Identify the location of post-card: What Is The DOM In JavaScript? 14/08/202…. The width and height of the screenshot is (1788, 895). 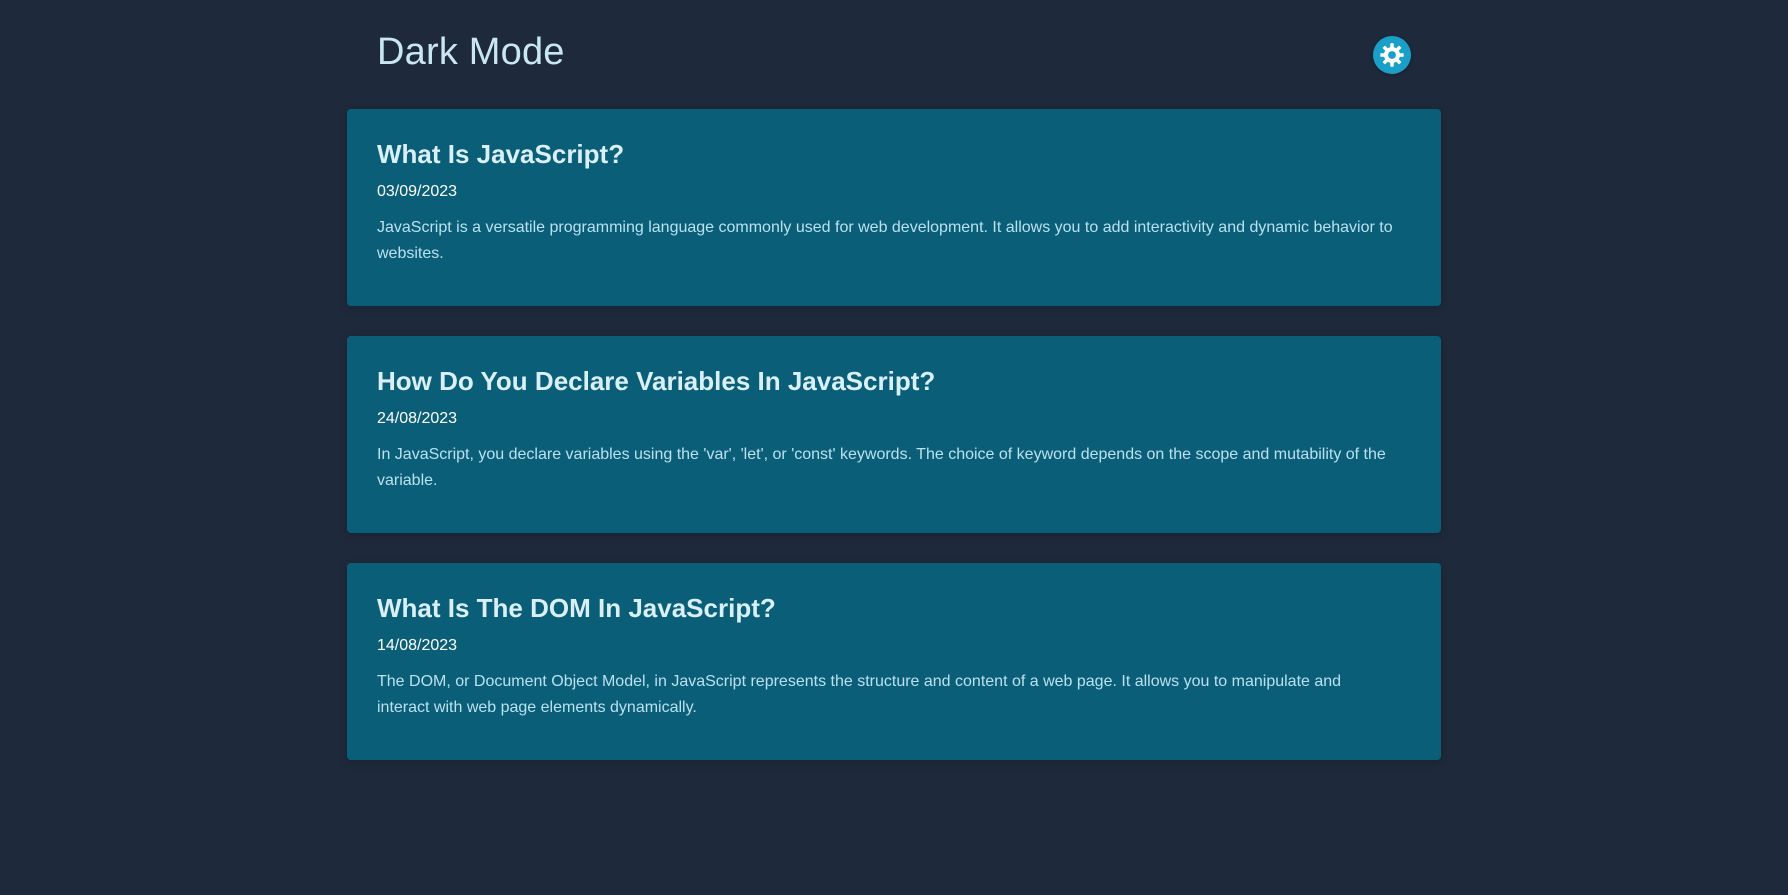
(894, 661).